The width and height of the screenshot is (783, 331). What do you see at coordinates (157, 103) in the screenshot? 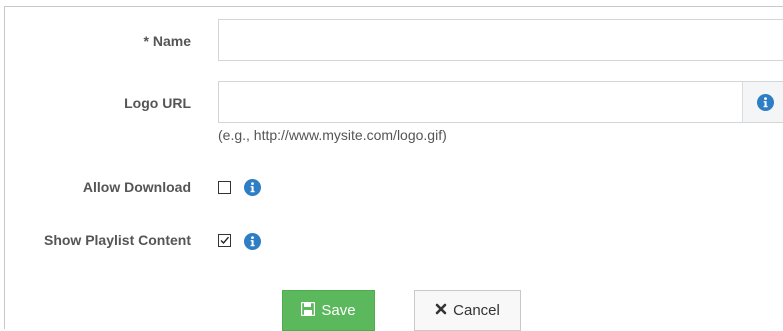
I see `logo-url-label: Logo URL` at bounding box center [157, 103].